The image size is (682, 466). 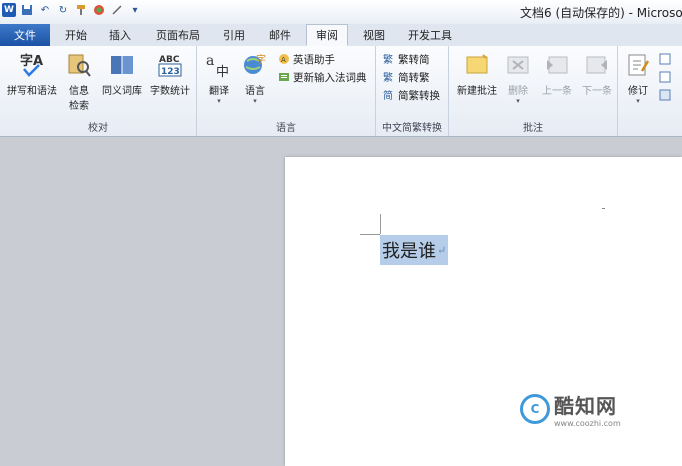 I want to click on english-assistant-button: A 英语助手, so click(x=306, y=59).